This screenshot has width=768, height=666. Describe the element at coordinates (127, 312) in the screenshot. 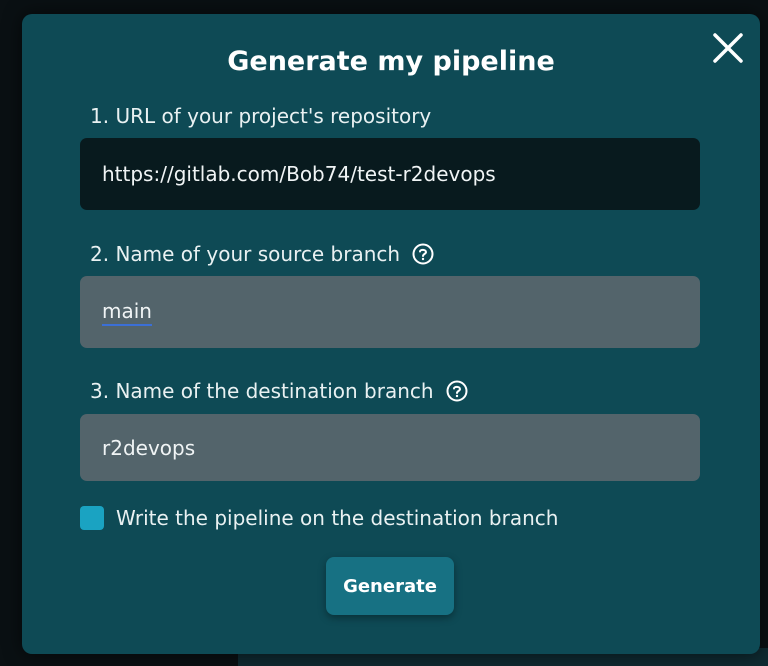

I see `source-branch-value: main` at that location.